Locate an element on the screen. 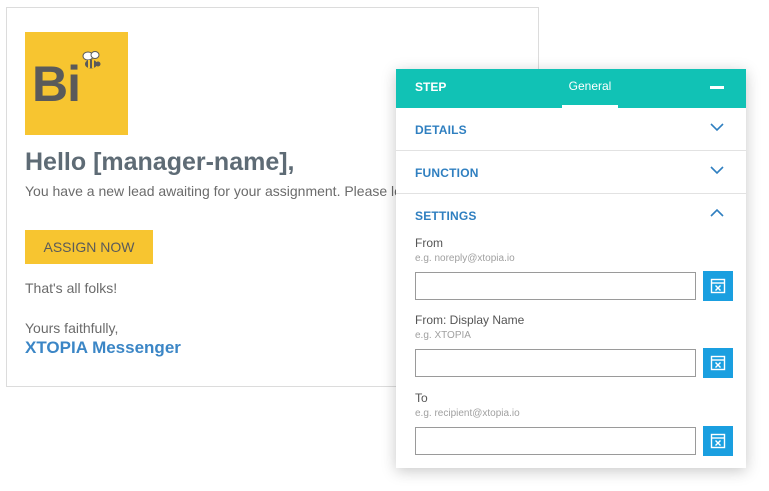  panel-step-label: STEP is located at coordinates (431, 87).